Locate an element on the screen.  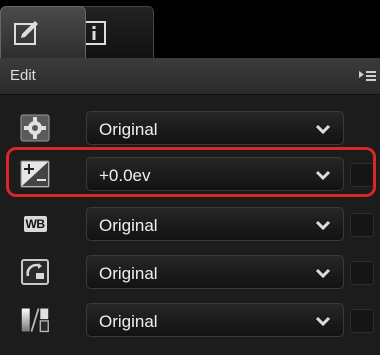
edit-icon is located at coordinates (26, 32).